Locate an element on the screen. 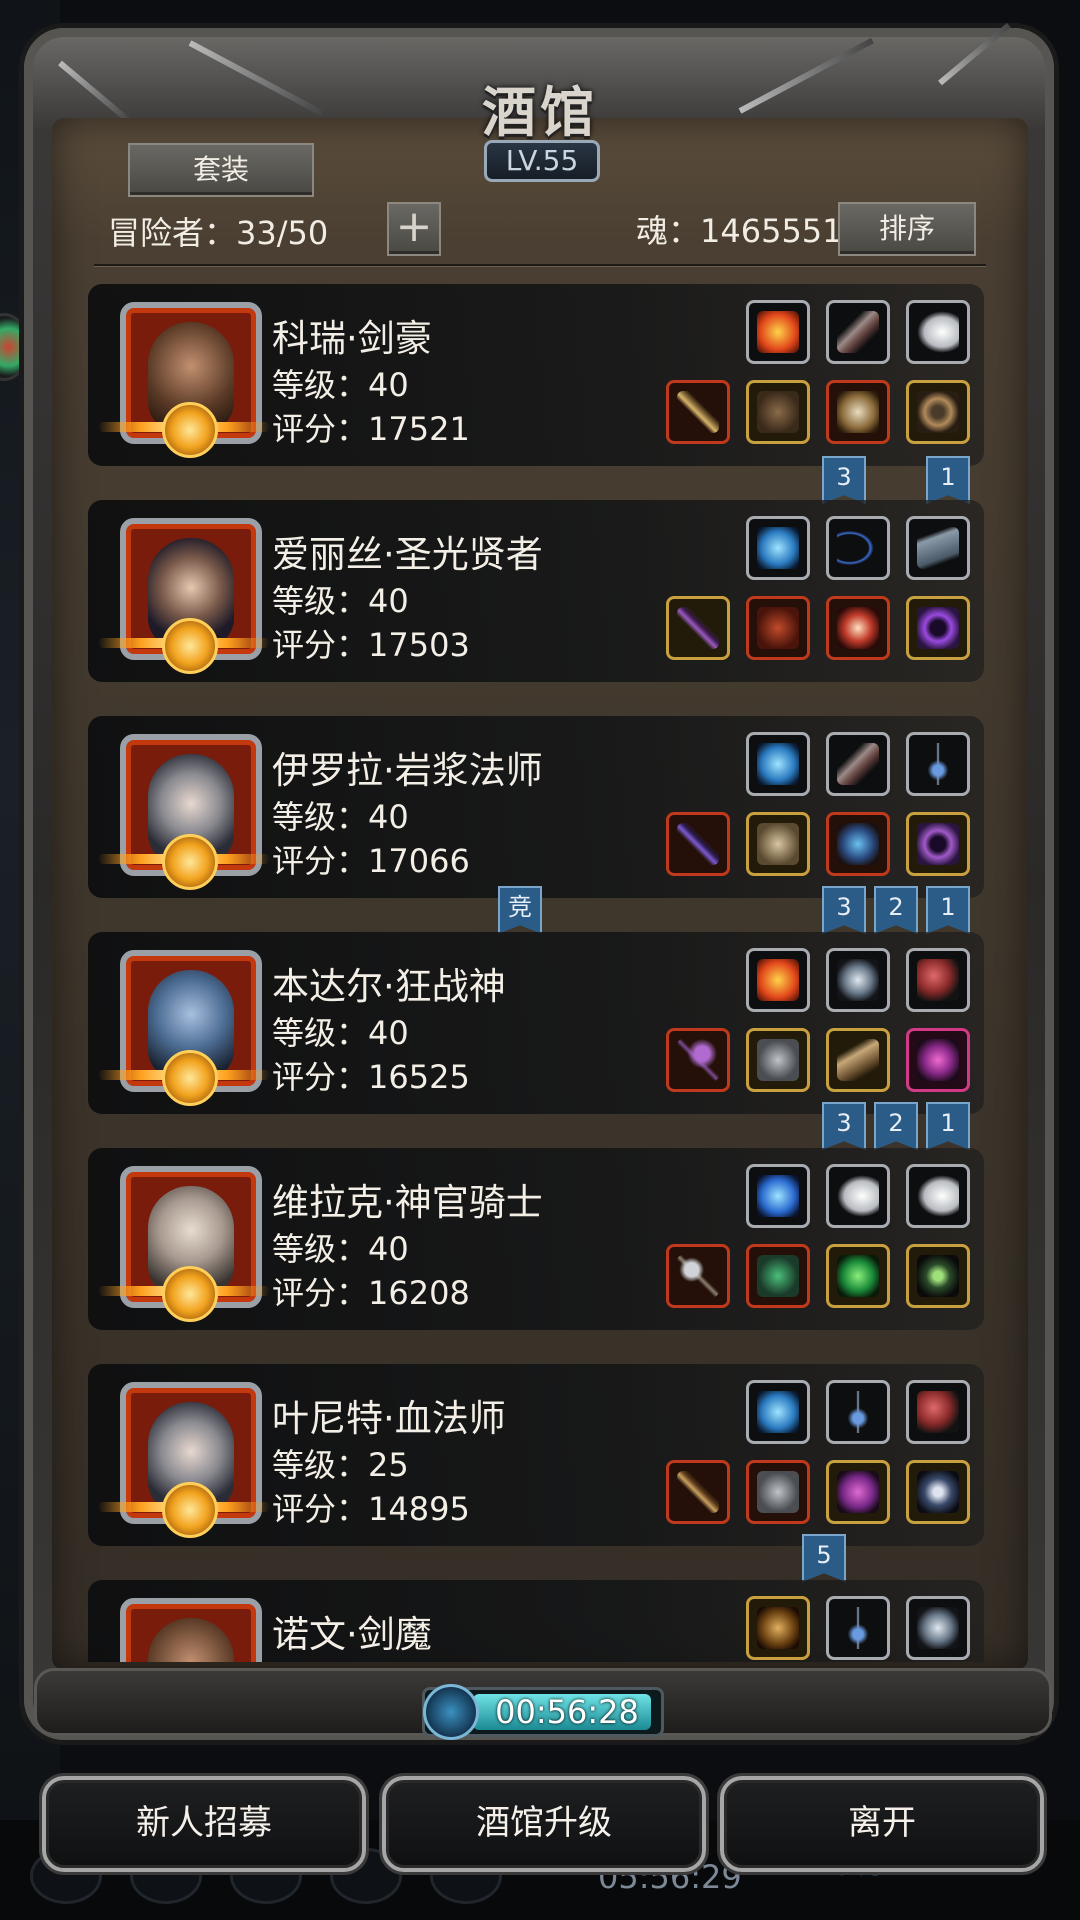 This screenshot has height=1920, width=1080. refresh-timer: 00:56:28 is located at coordinates (543, 1712).